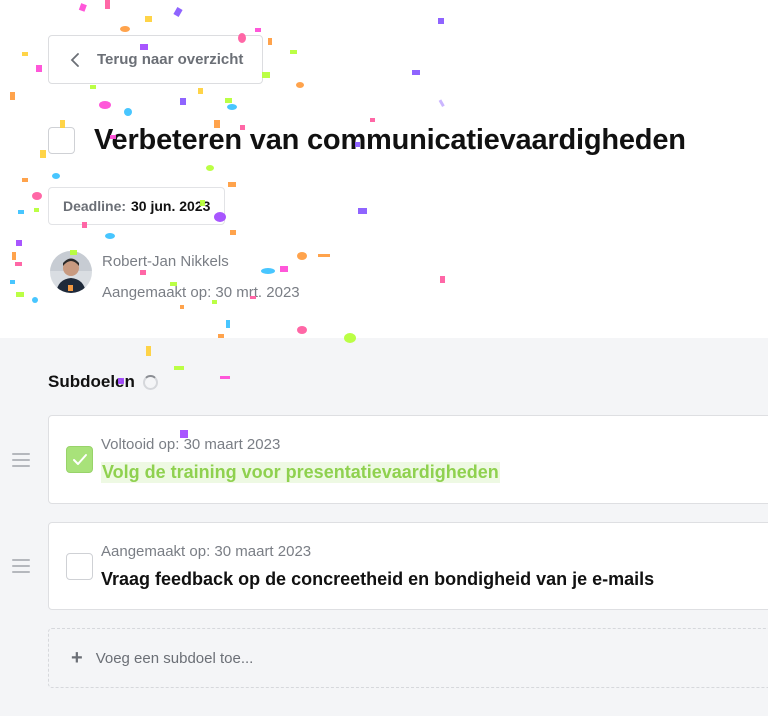 This screenshot has height=716, width=768. Describe the element at coordinates (91, 381) in the screenshot. I see `subgoals-title: Subdoelen` at that location.